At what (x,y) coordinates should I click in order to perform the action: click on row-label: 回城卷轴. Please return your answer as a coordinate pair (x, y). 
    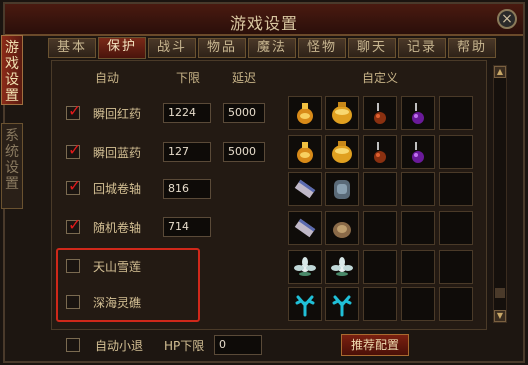
    Looking at the image, I should click on (117, 189).